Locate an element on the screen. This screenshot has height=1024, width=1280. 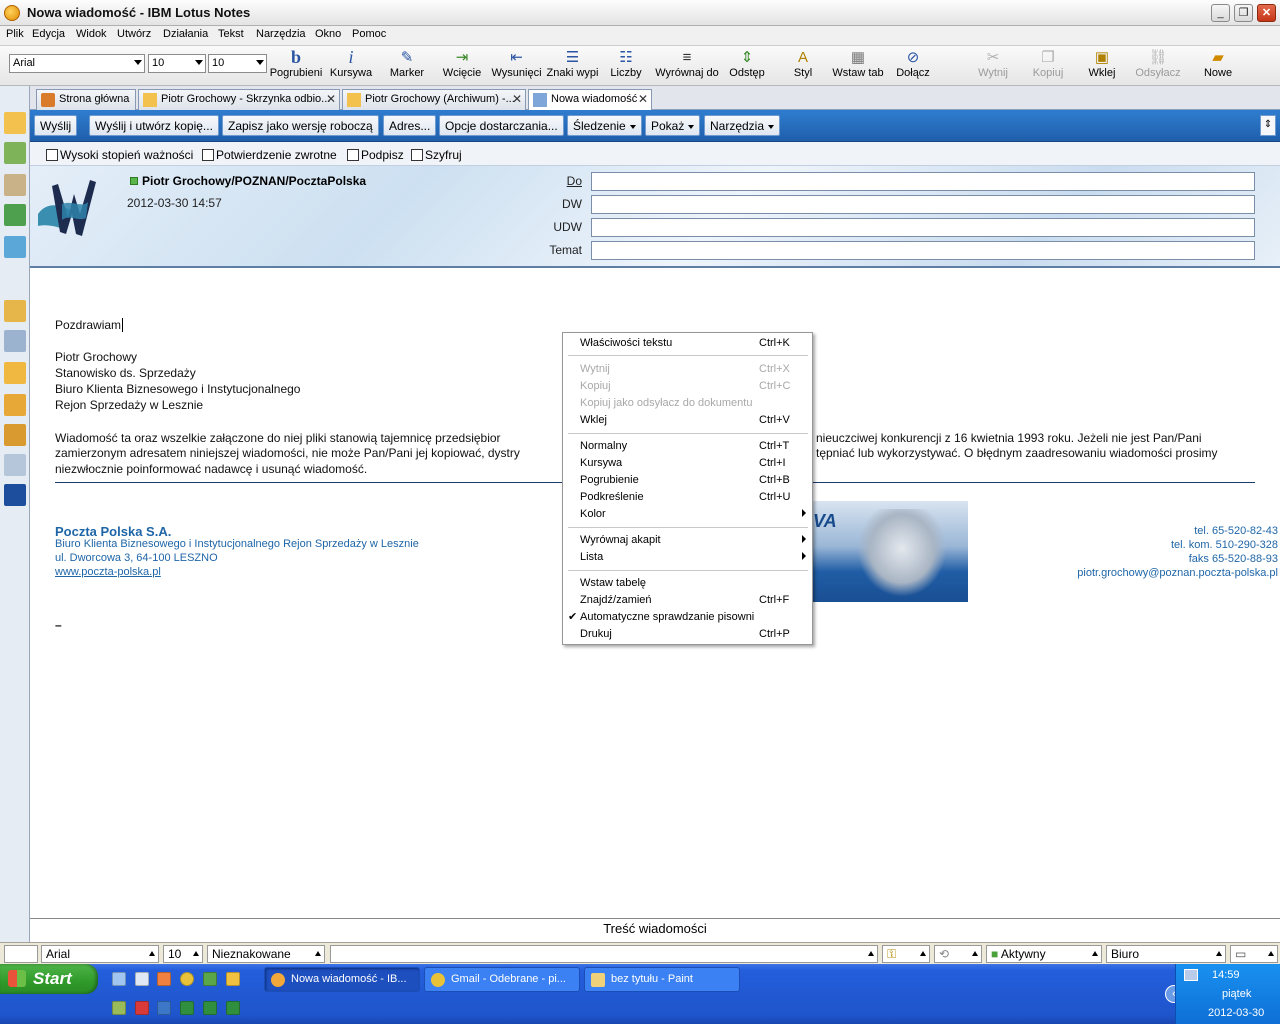
app-icon is located at coordinates (210, 979).